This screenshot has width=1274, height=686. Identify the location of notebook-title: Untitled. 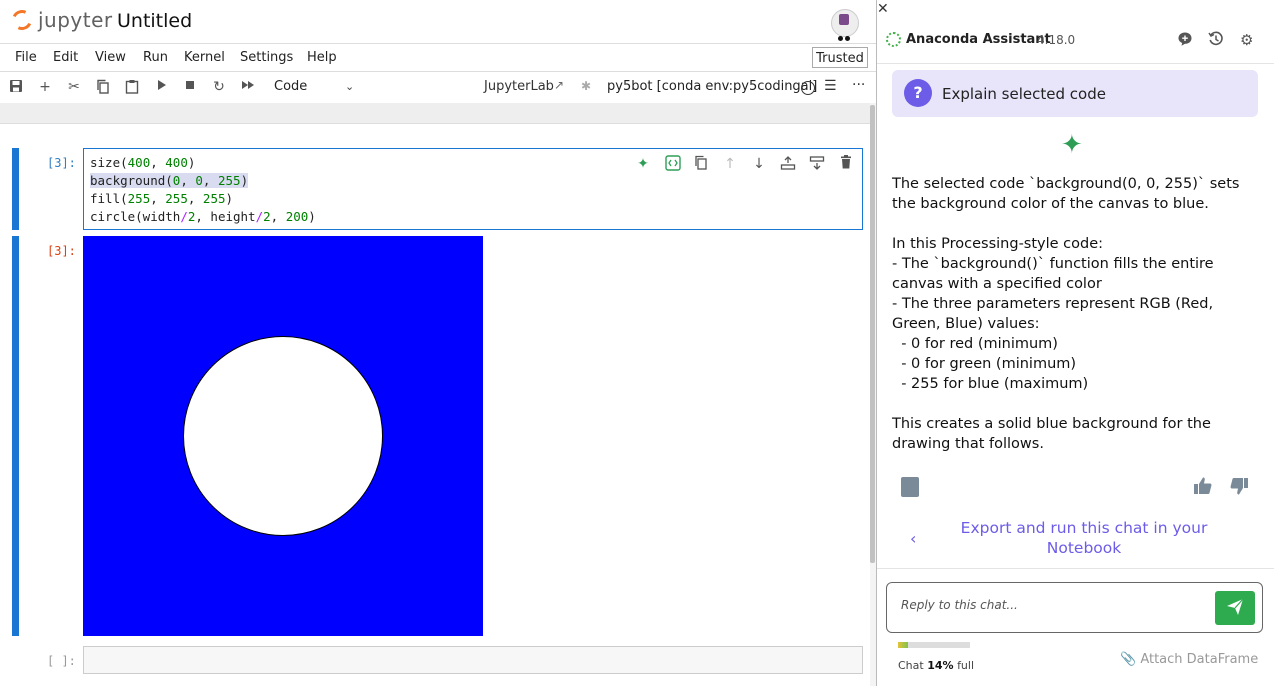
(154, 21).